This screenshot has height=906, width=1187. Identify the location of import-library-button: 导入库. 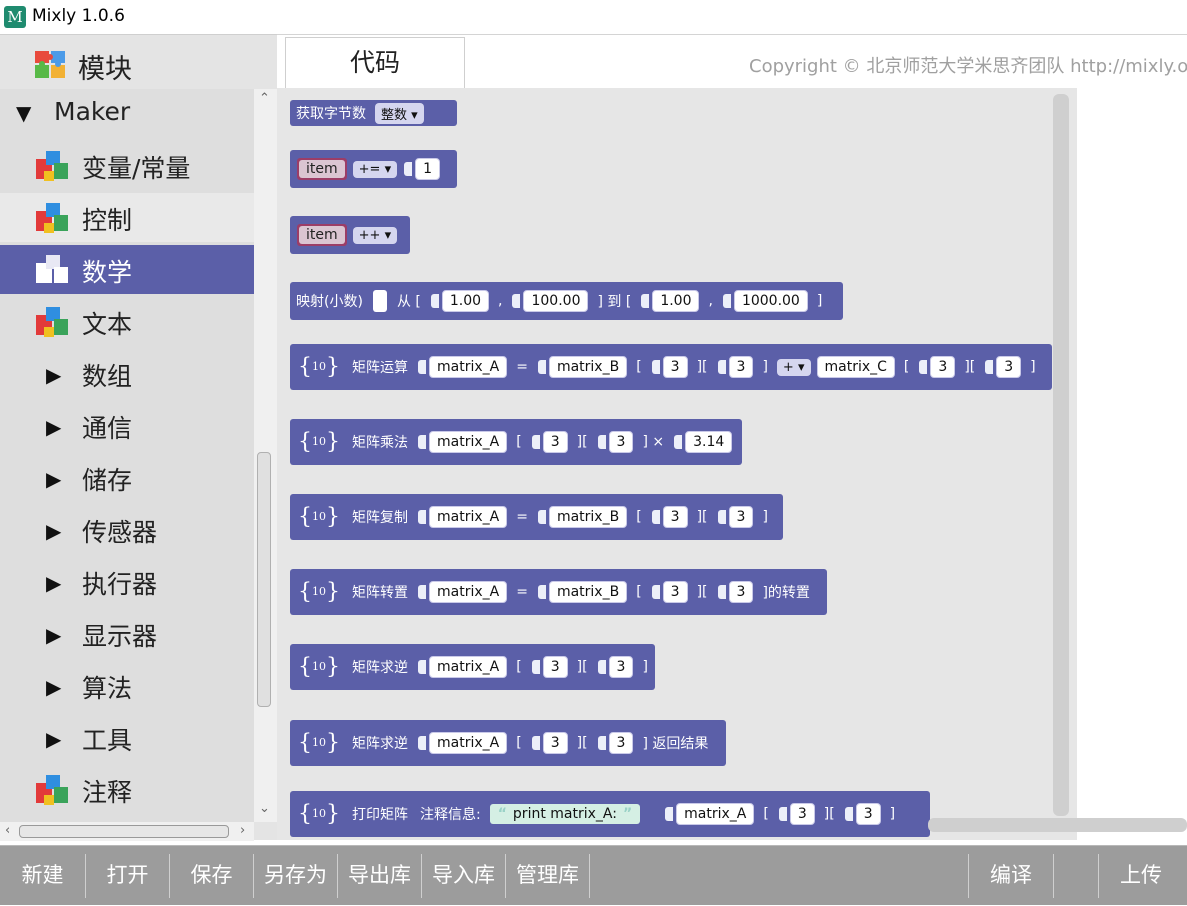
(463, 876).